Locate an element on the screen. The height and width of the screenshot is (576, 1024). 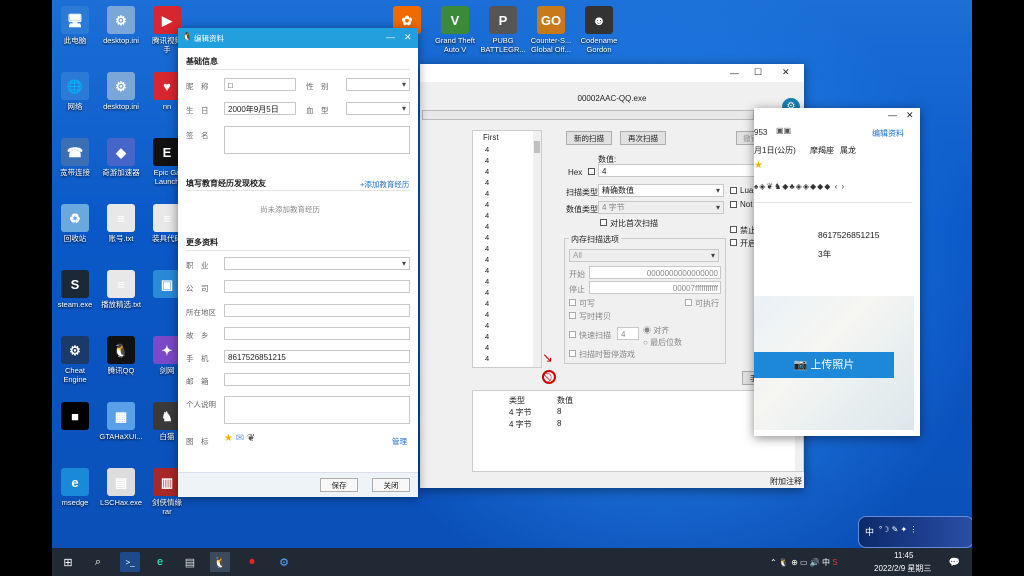
value-type-select: 4 字节 is located at coordinates (661, 207).